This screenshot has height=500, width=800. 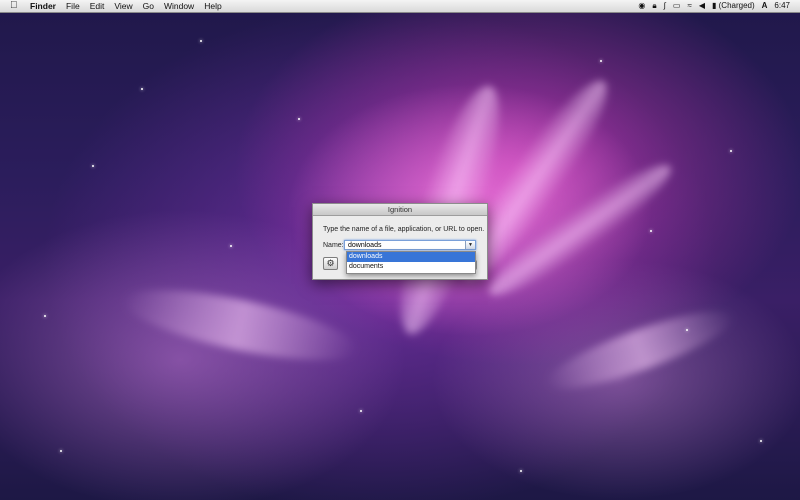 I want to click on battery-icon: ▮, so click(x=714, y=5).